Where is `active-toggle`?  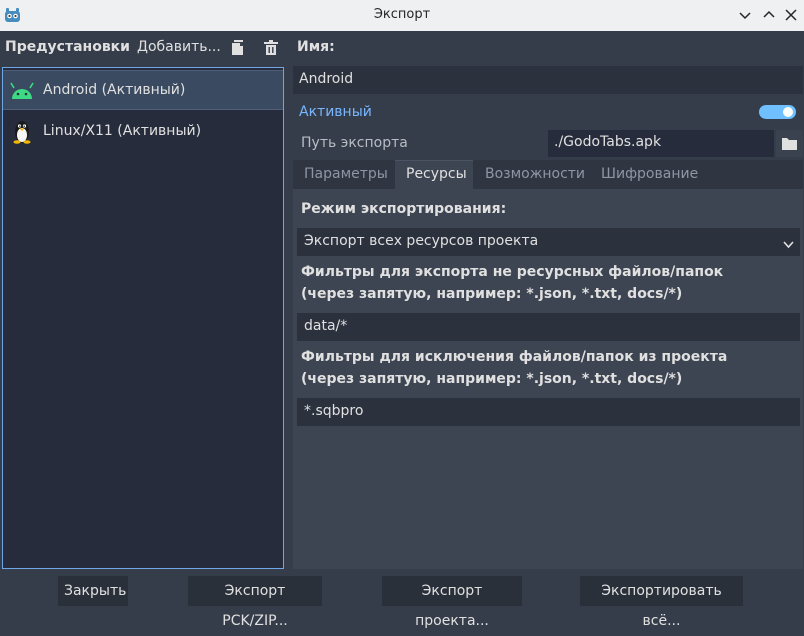
active-toggle is located at coordinates (777, 112).